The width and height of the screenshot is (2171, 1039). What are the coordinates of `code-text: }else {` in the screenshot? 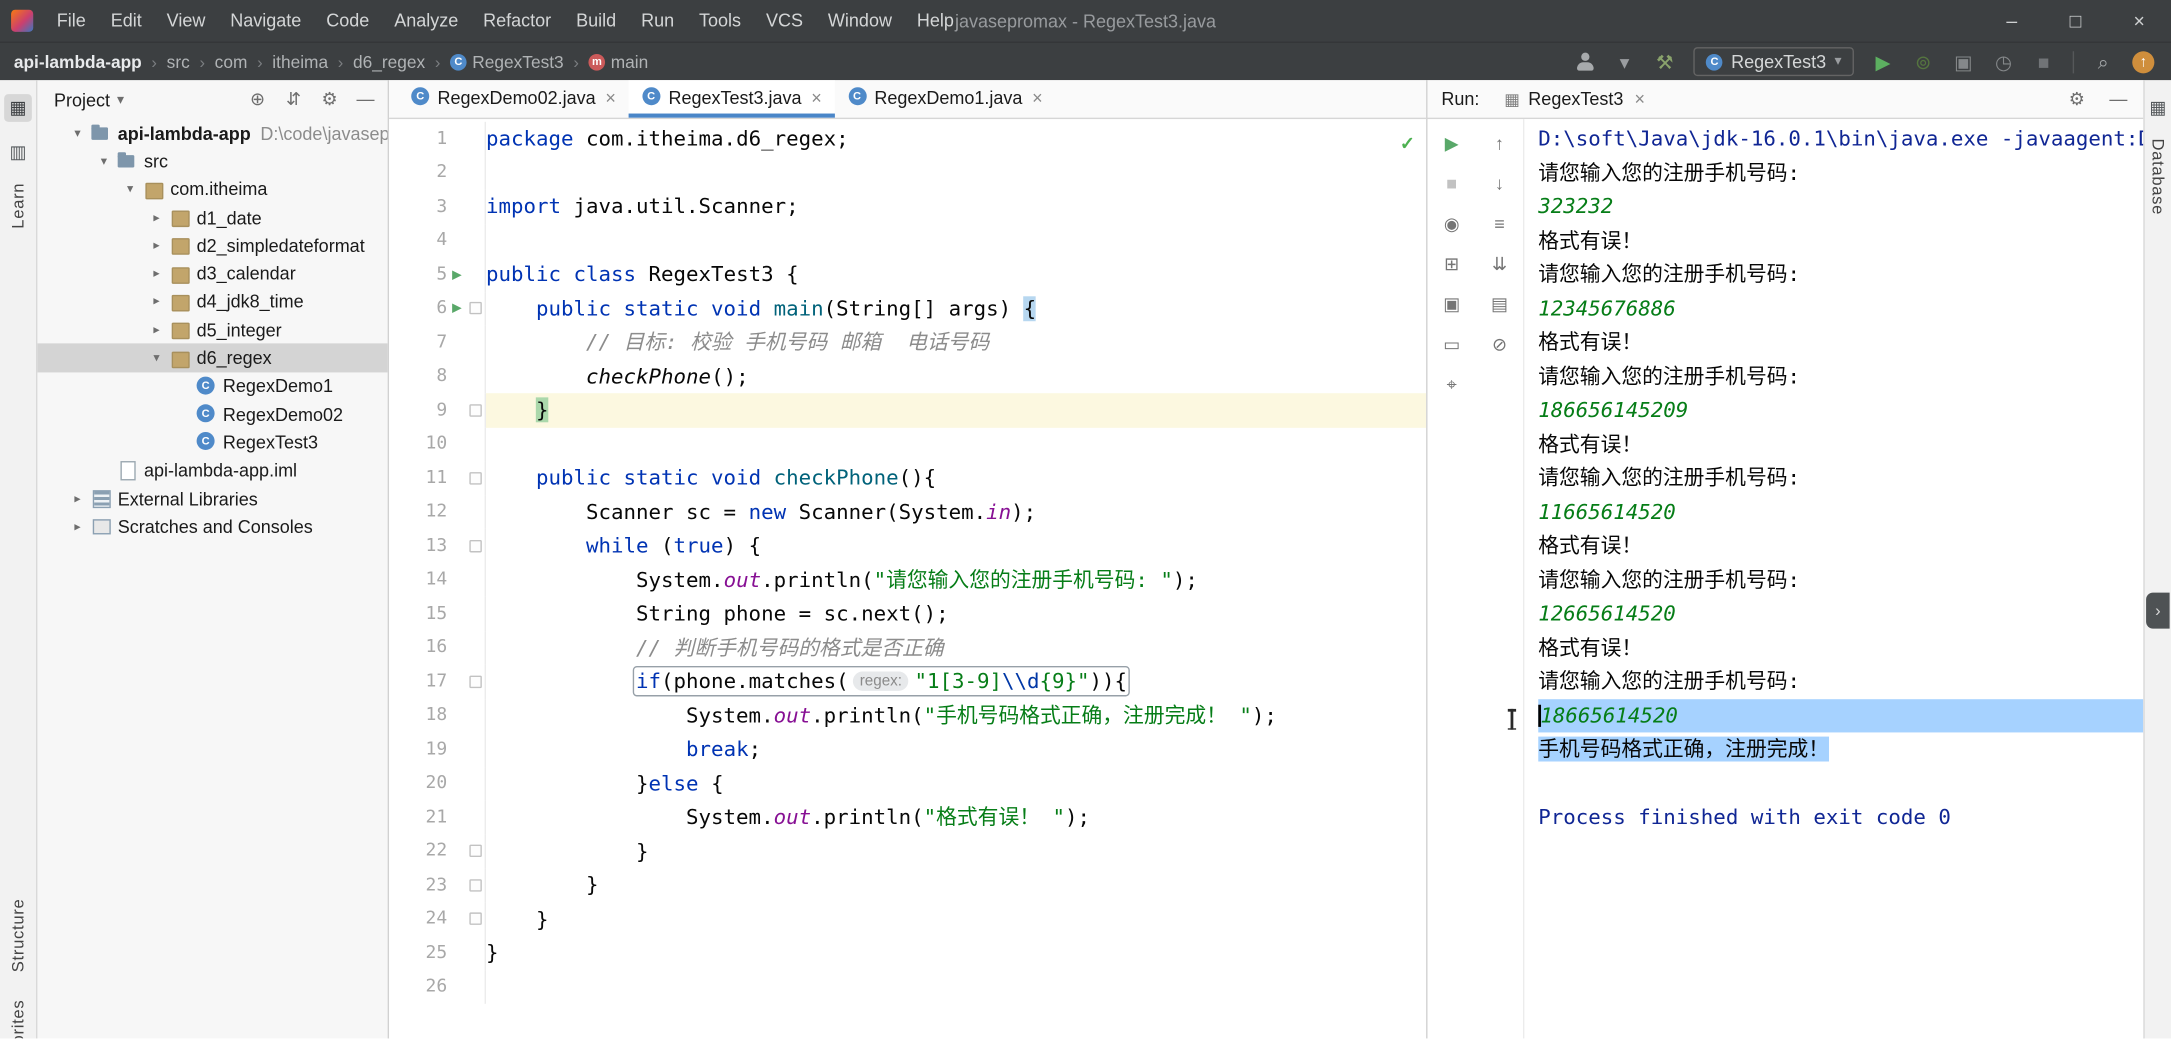 It's located at (956, 783).